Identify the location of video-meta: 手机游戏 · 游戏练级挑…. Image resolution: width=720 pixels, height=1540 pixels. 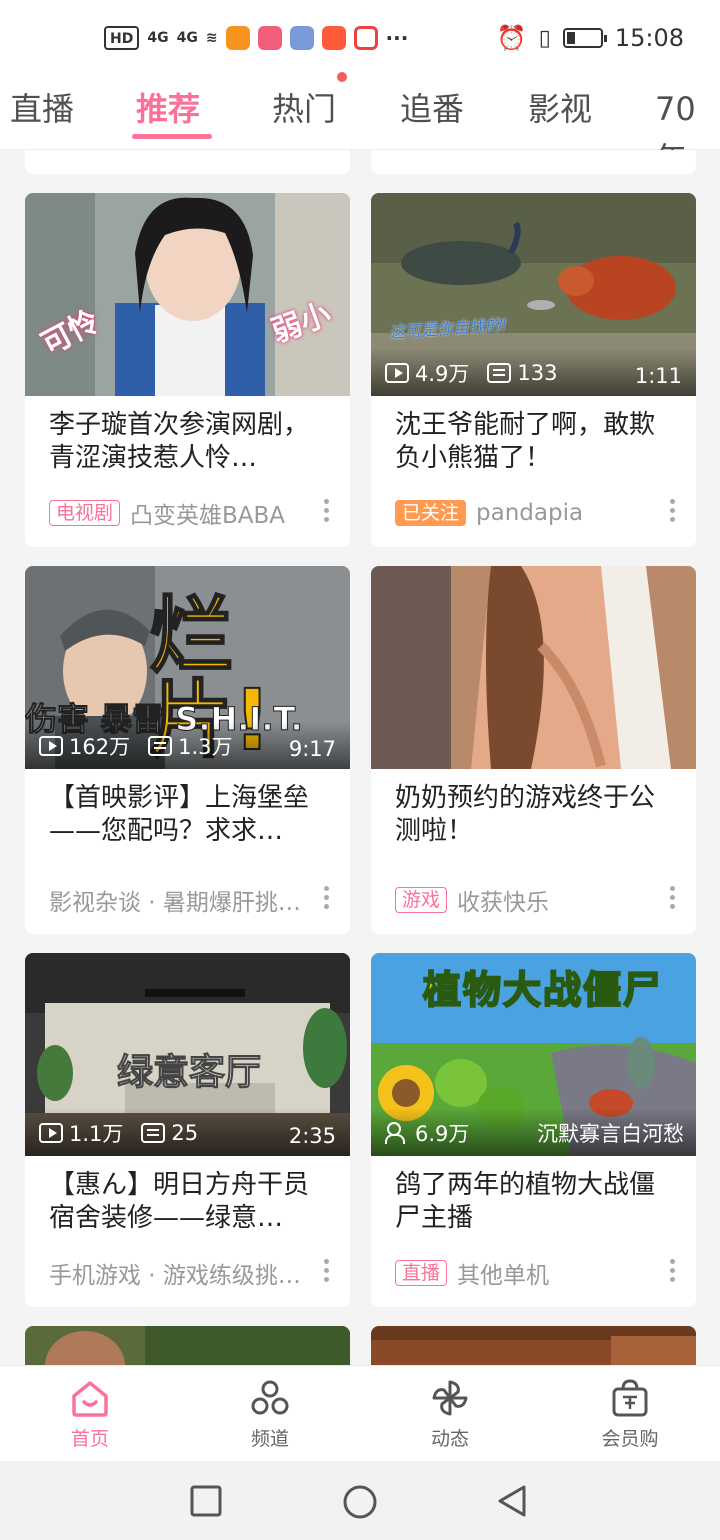
(194, 1273).